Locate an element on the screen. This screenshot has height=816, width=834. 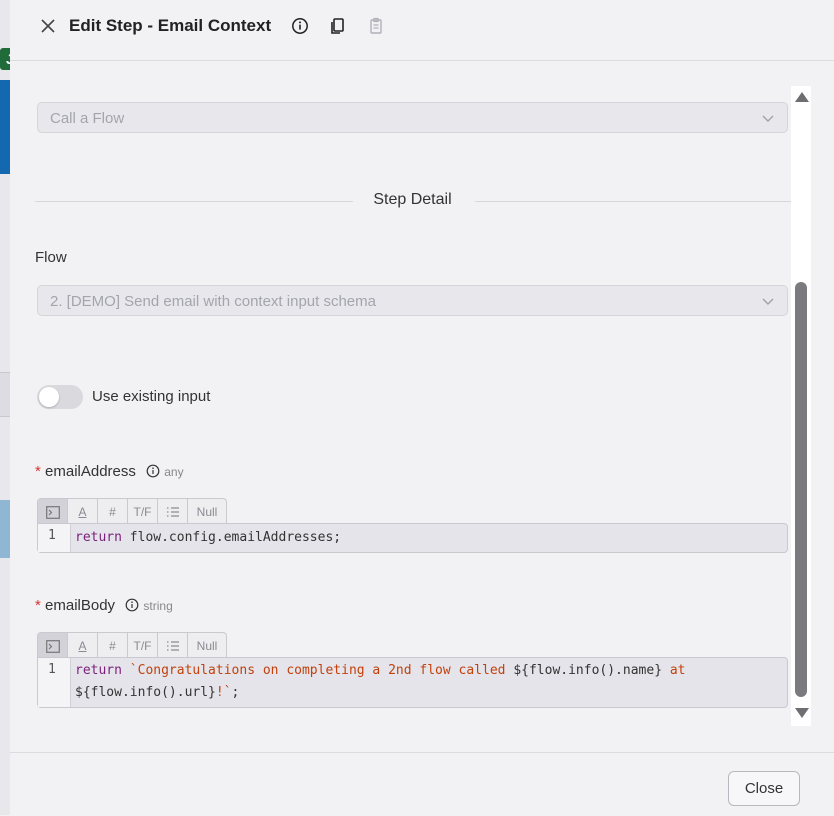
email-body-field-label: * emailBody string is located at coordinates (104, 605).